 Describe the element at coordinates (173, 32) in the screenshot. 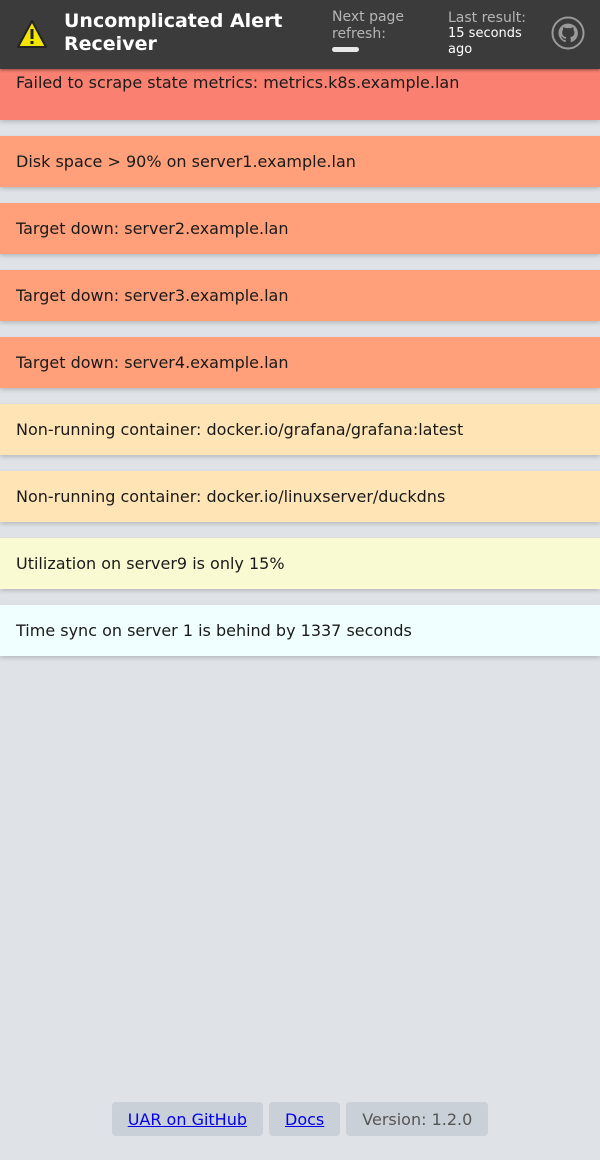

I see `app-title: Uncomplicated Alert Receiver` at that location.